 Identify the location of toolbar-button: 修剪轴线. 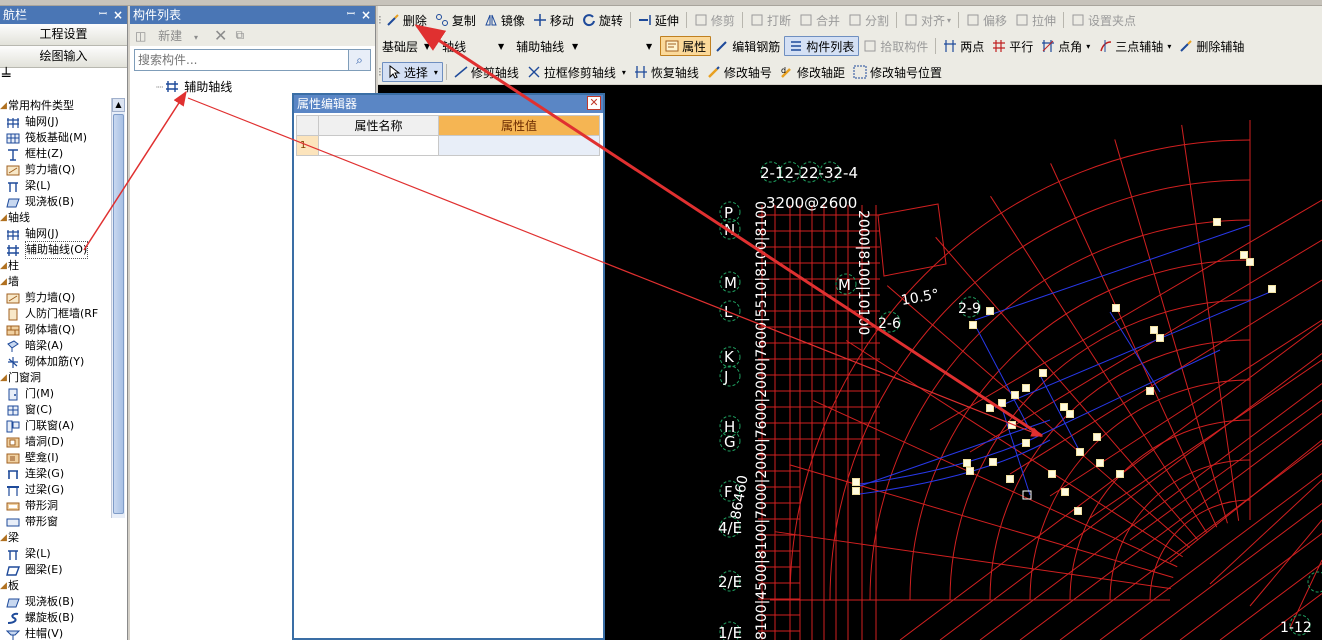
(486, 72).